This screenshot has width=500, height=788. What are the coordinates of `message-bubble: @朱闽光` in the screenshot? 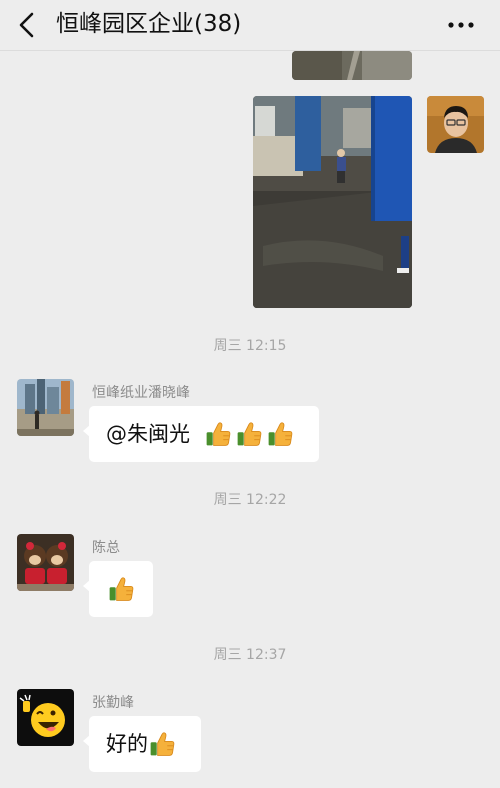 It's located at (201, 434).